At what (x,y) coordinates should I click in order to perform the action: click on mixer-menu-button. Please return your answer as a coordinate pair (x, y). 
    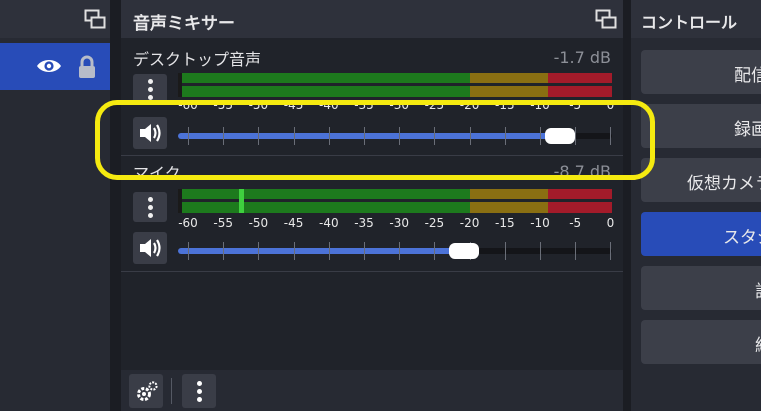
    Looking at the image, I should click on (199, 391).